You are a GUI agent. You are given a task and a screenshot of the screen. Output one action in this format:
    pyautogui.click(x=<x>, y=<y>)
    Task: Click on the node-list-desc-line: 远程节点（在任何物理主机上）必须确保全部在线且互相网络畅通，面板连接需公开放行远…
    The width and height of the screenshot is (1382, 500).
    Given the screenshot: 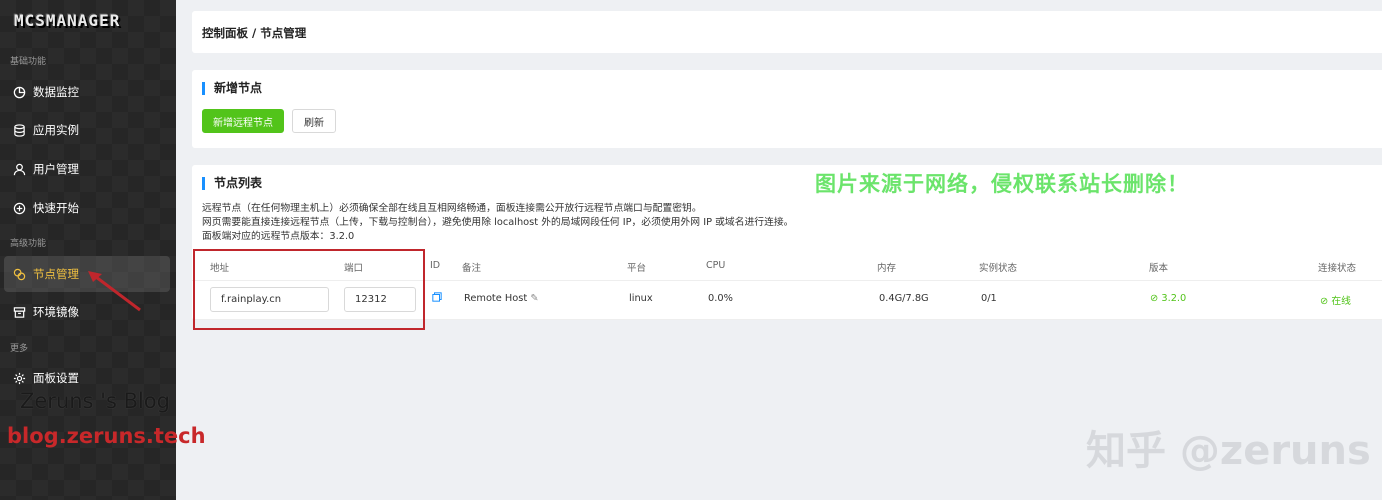 What is the action you would take?
    pyautogui.click(x=452, y=208)
    